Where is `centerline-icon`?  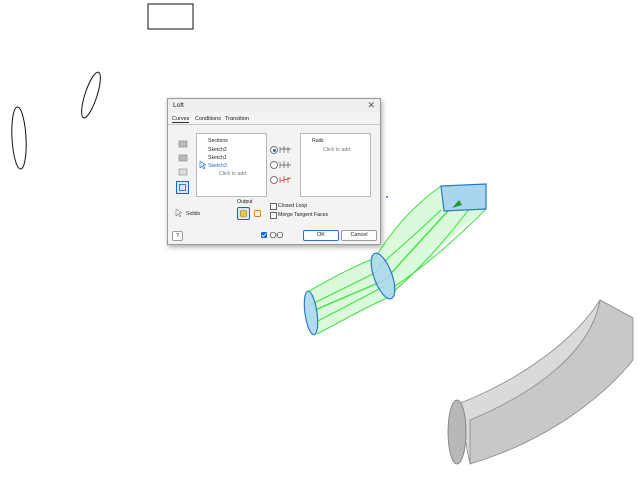
centerline-icon is located at coordinates (182, 187).